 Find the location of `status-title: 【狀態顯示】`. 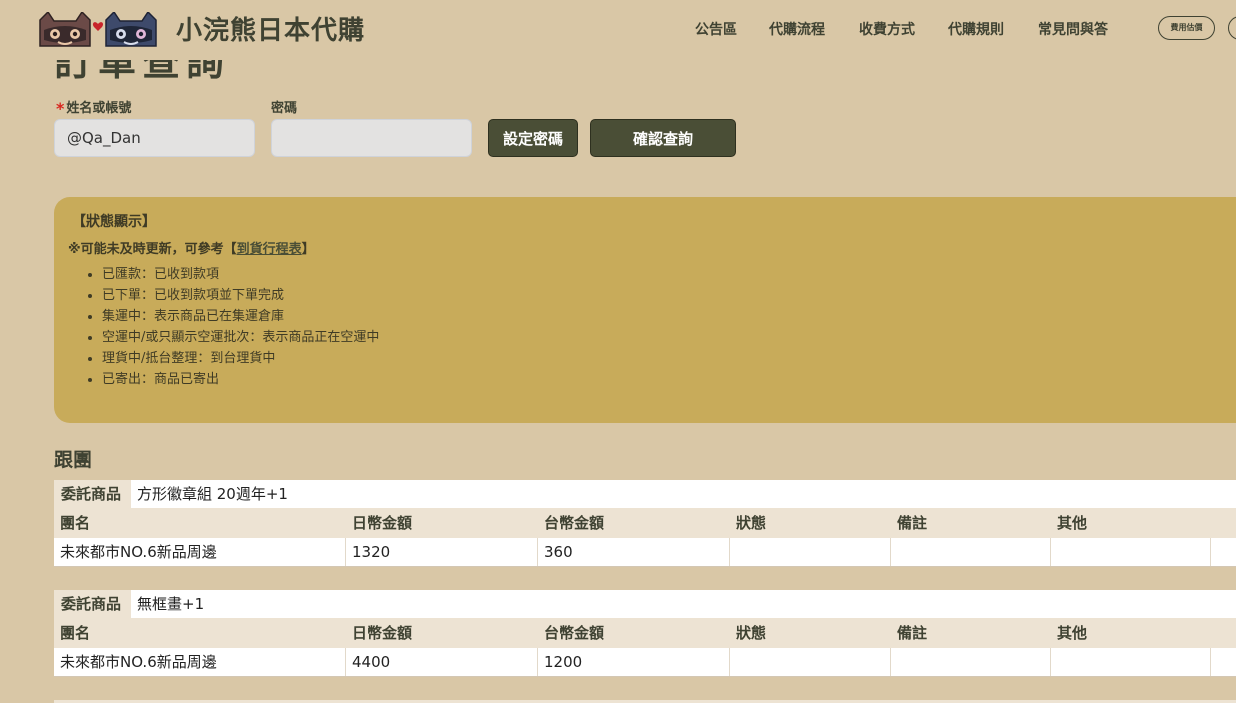

status-title: 【狀態顯示】 is located at coordinates (114, 222).